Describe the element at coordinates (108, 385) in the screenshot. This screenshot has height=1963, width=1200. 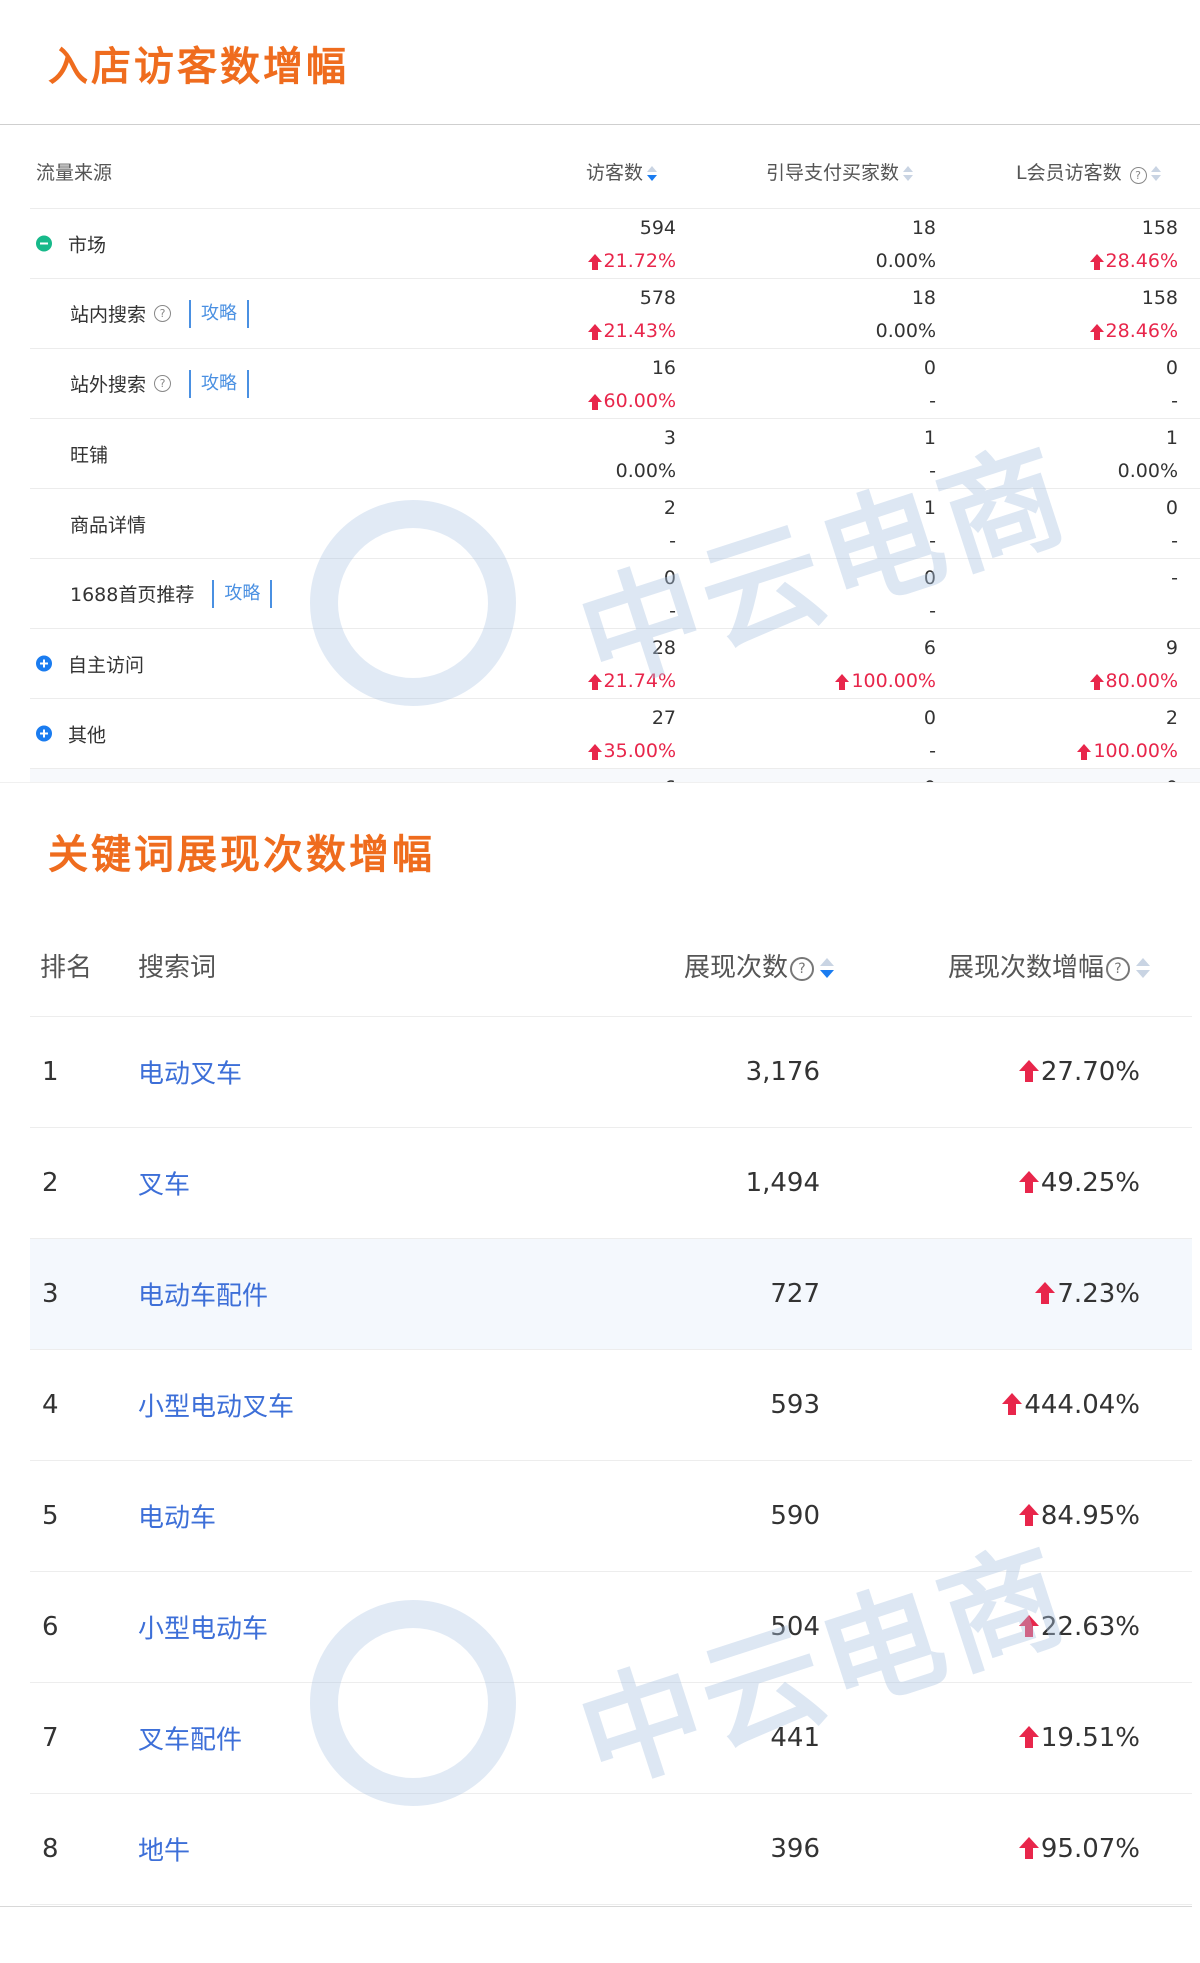
I see `row-label-text: 站外搜索` at that location.